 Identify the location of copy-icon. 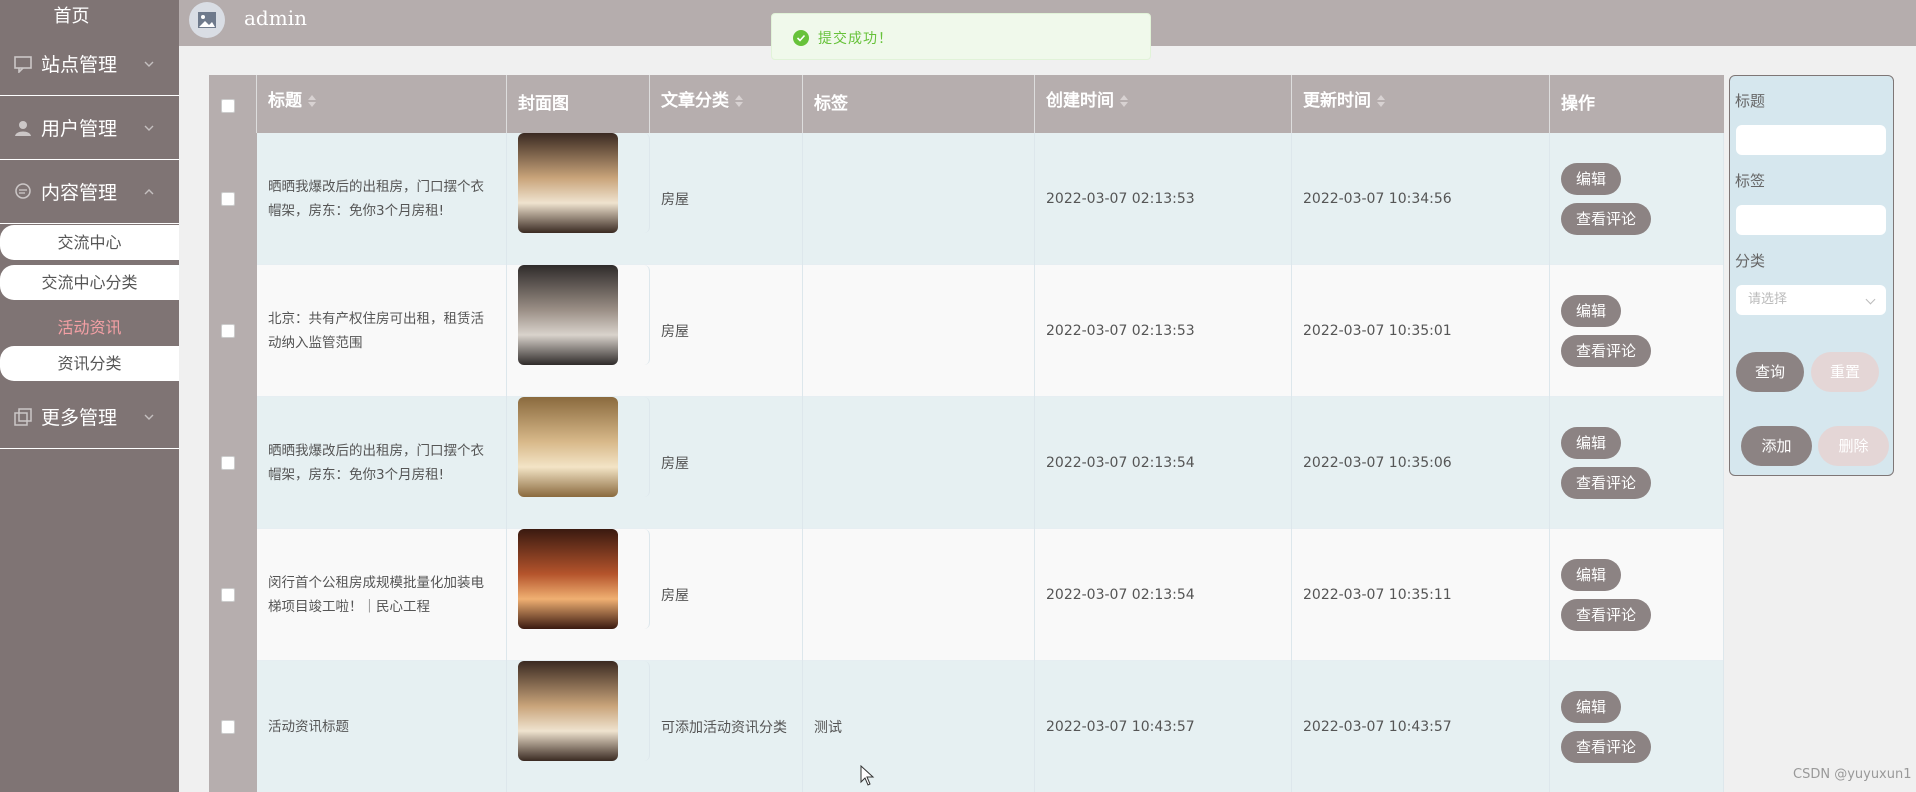
(23, 417).